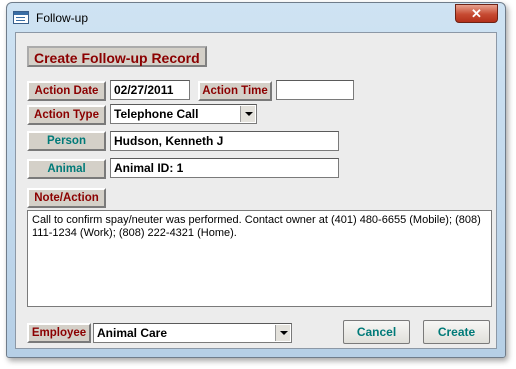 Image resolution: width=516 pixels, height=369 pixels. What do you see at coordinates (235, 91) in the screenshot?
I see `action-time-label: Action Time` at bounding box center [235, 91].